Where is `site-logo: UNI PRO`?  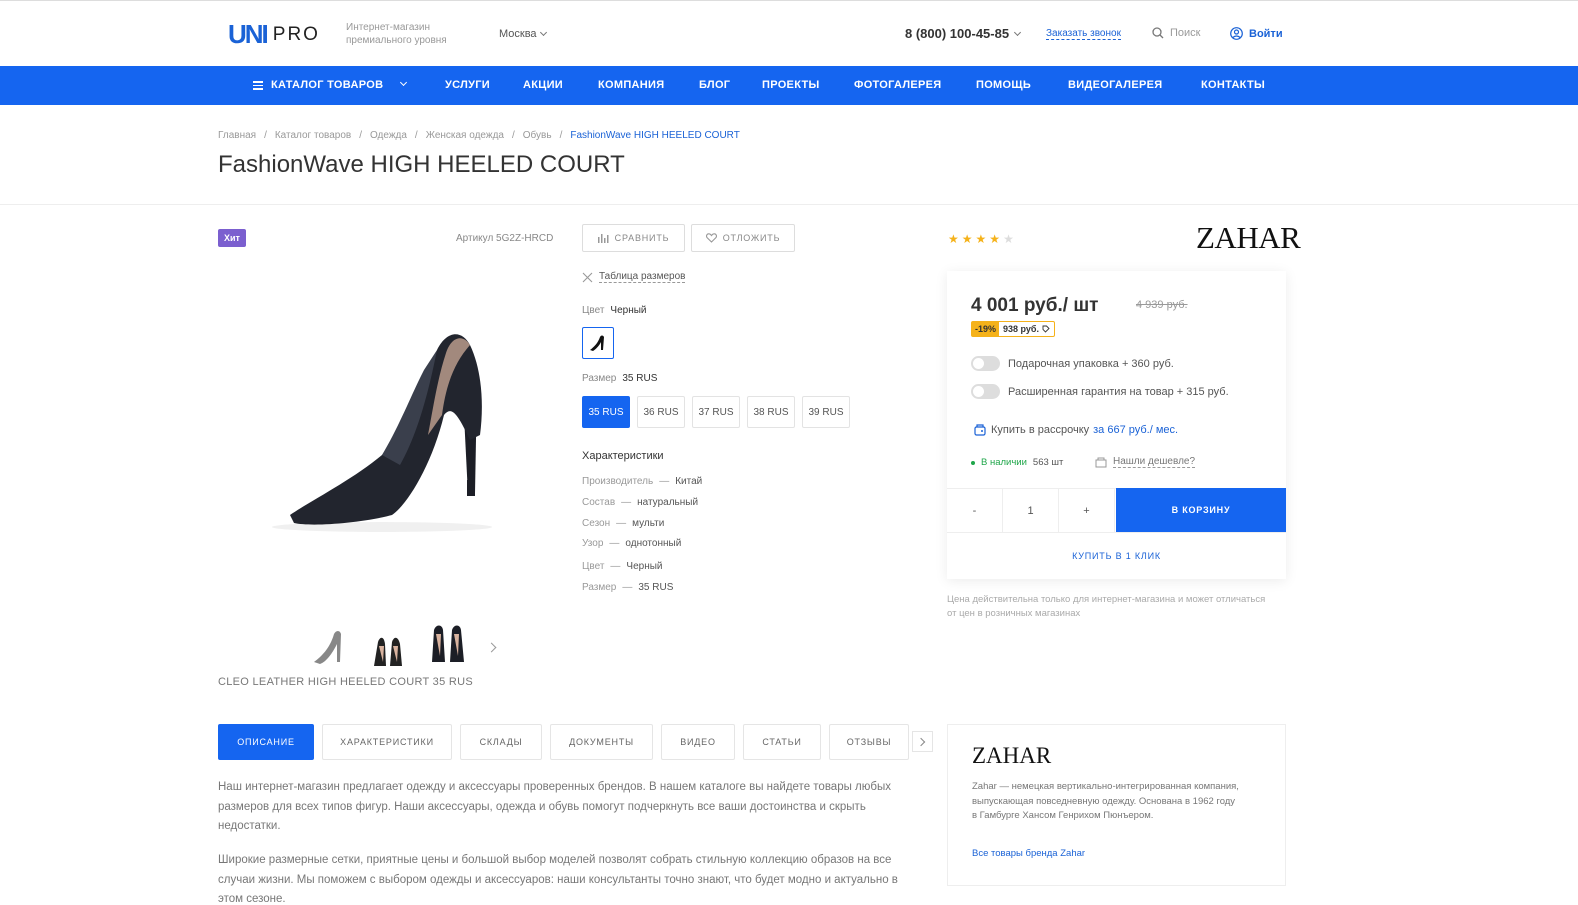
site-logo: UNI PRO is located at coordinates (274, 34).